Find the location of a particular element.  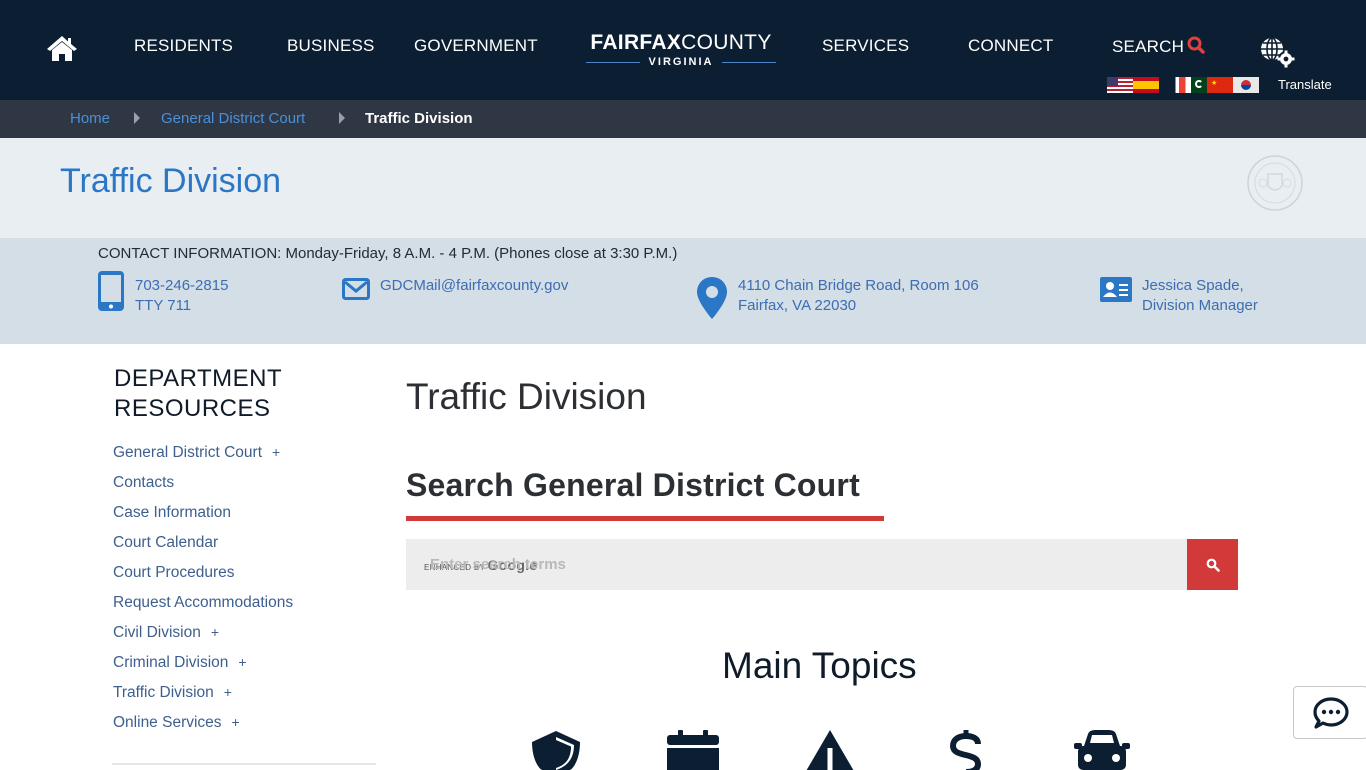

sidebar-item-request-accommodations: Request Accommodations is located at coordinates (203, 609).